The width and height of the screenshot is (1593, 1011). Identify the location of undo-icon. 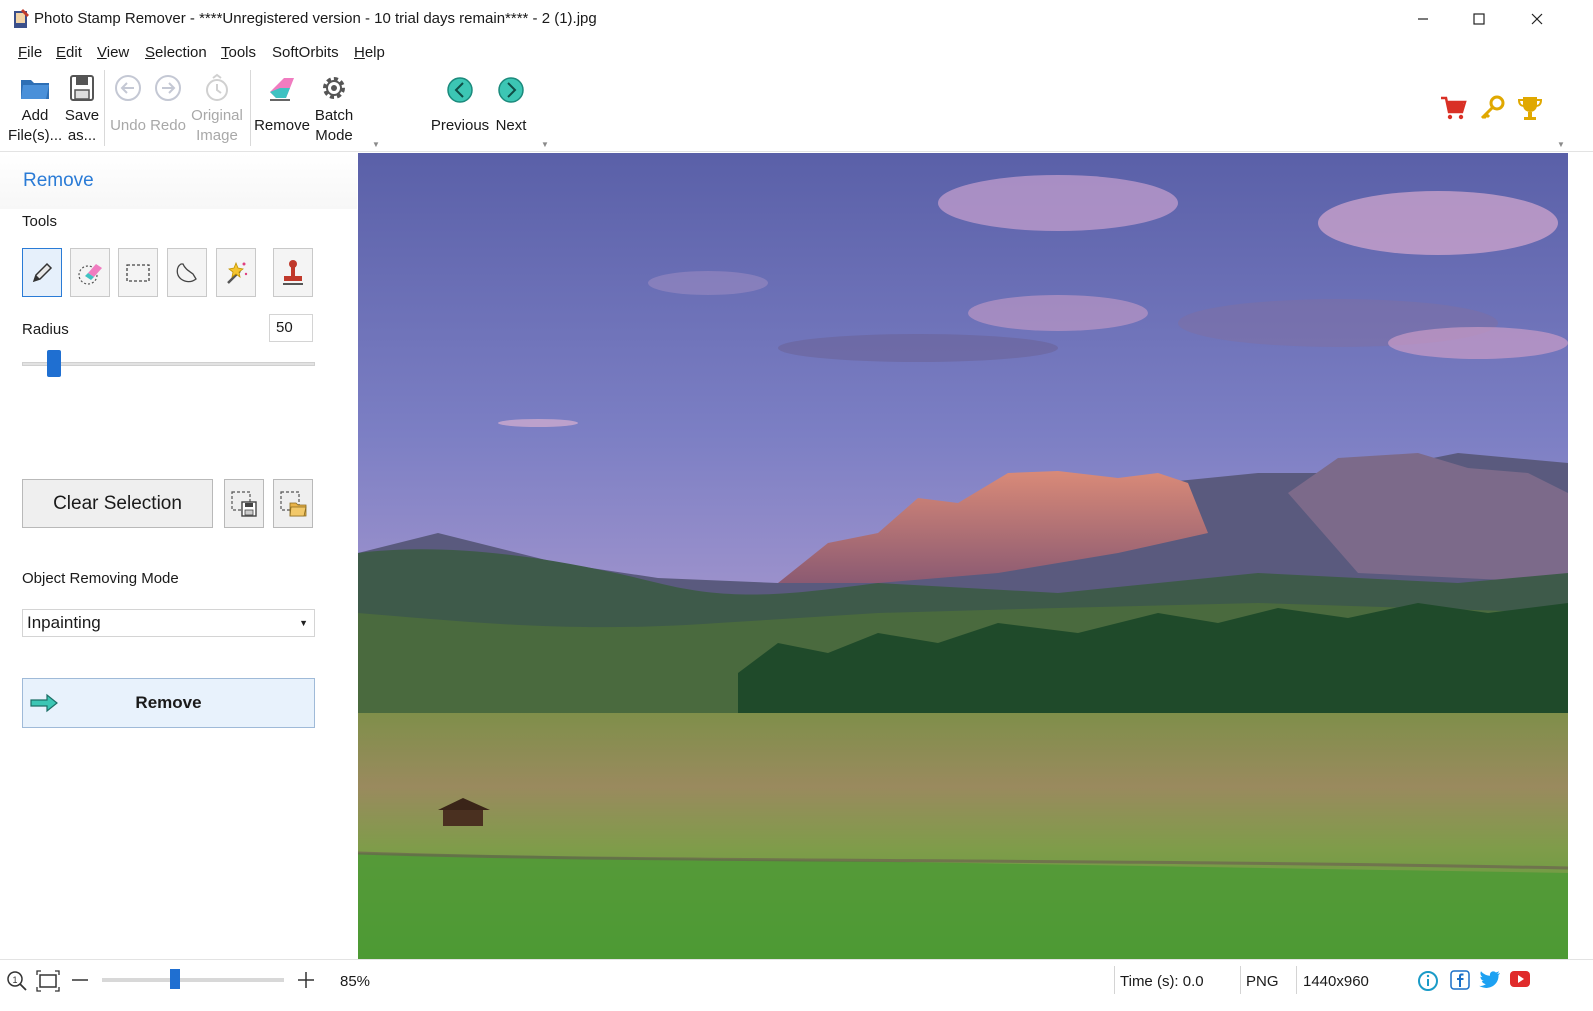
(128, 88).